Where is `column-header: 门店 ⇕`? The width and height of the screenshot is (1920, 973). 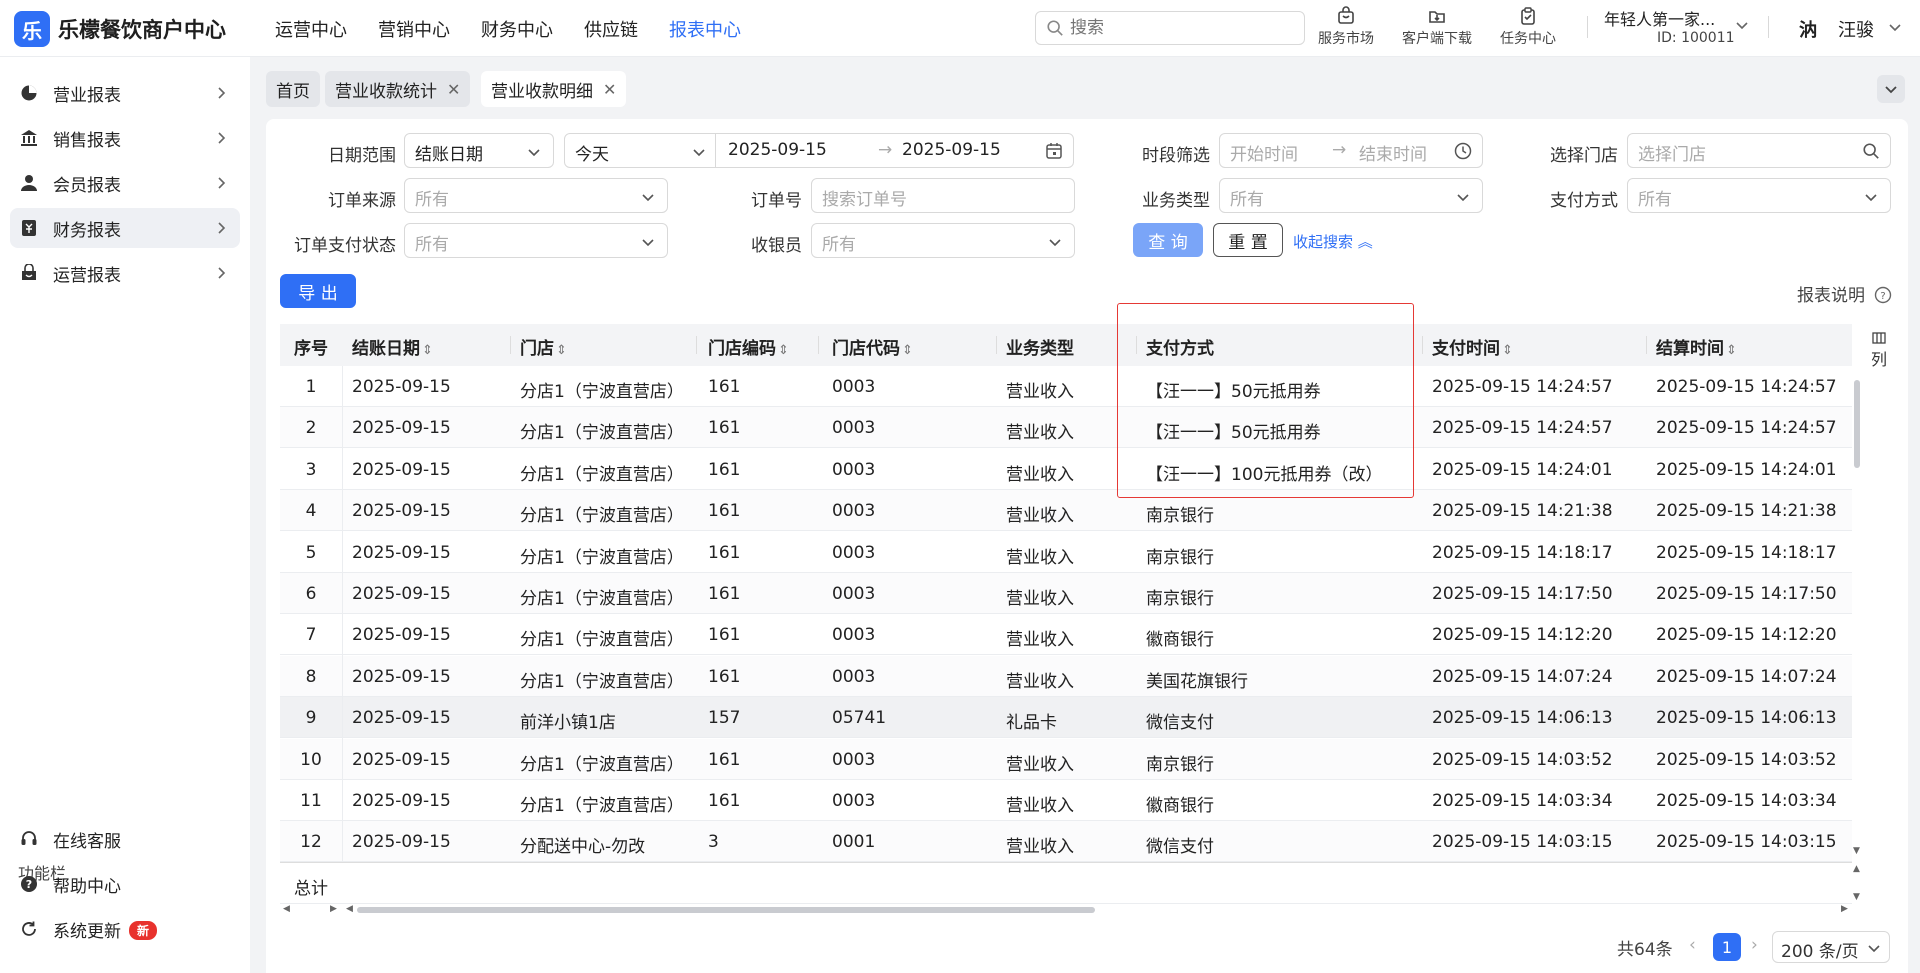
column-header: 门店 ⇕ is located at coordinates (543, 346).